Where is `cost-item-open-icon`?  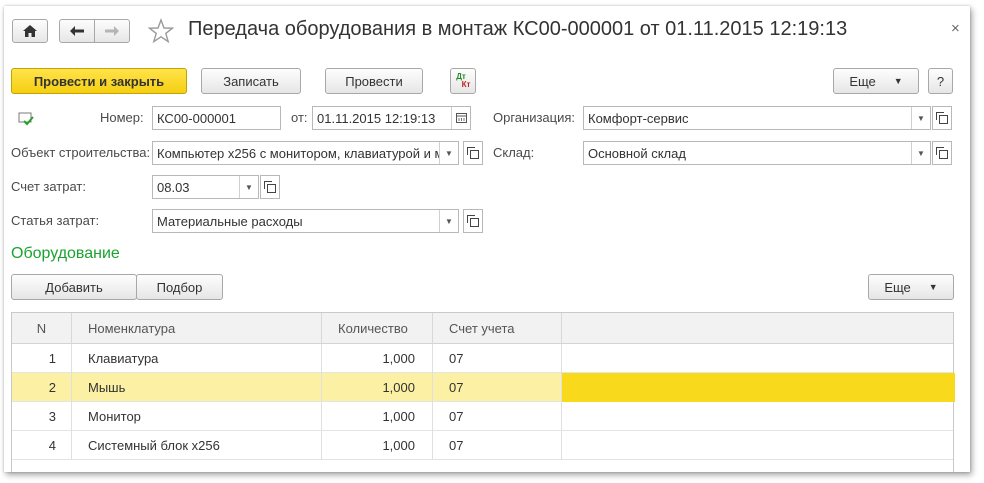 cost-item-open-icon is located at coordinates (473, 221).